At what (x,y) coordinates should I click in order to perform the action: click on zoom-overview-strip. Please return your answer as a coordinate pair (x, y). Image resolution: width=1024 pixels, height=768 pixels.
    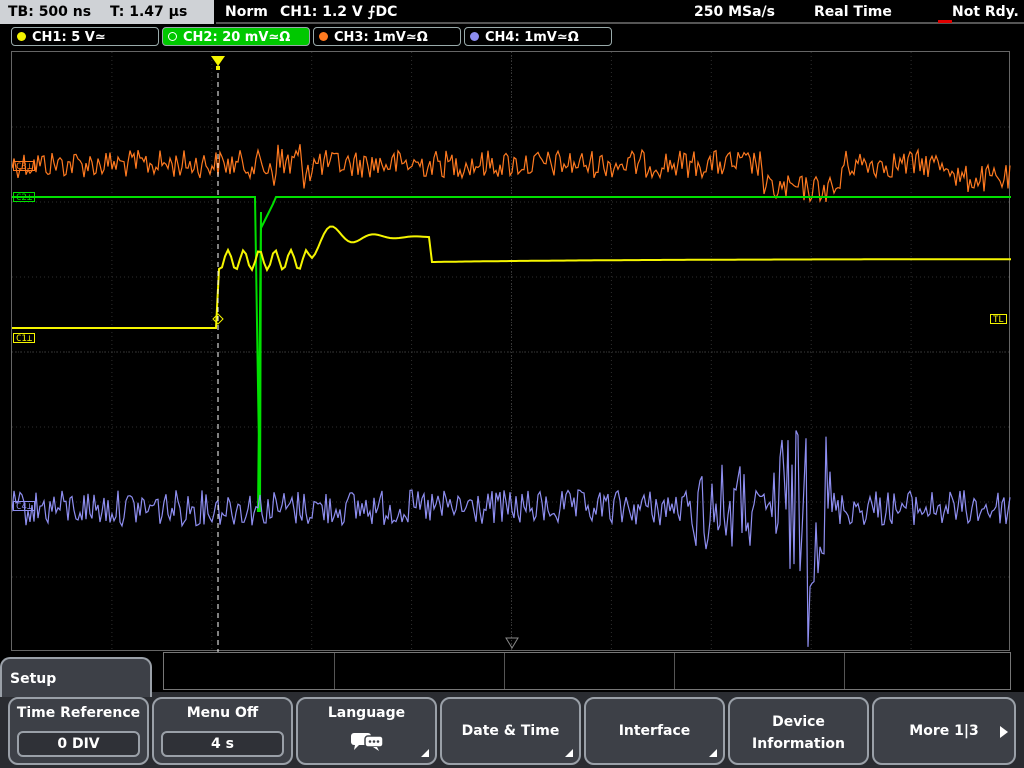
    Looking at the image, I should click on (587, 671).